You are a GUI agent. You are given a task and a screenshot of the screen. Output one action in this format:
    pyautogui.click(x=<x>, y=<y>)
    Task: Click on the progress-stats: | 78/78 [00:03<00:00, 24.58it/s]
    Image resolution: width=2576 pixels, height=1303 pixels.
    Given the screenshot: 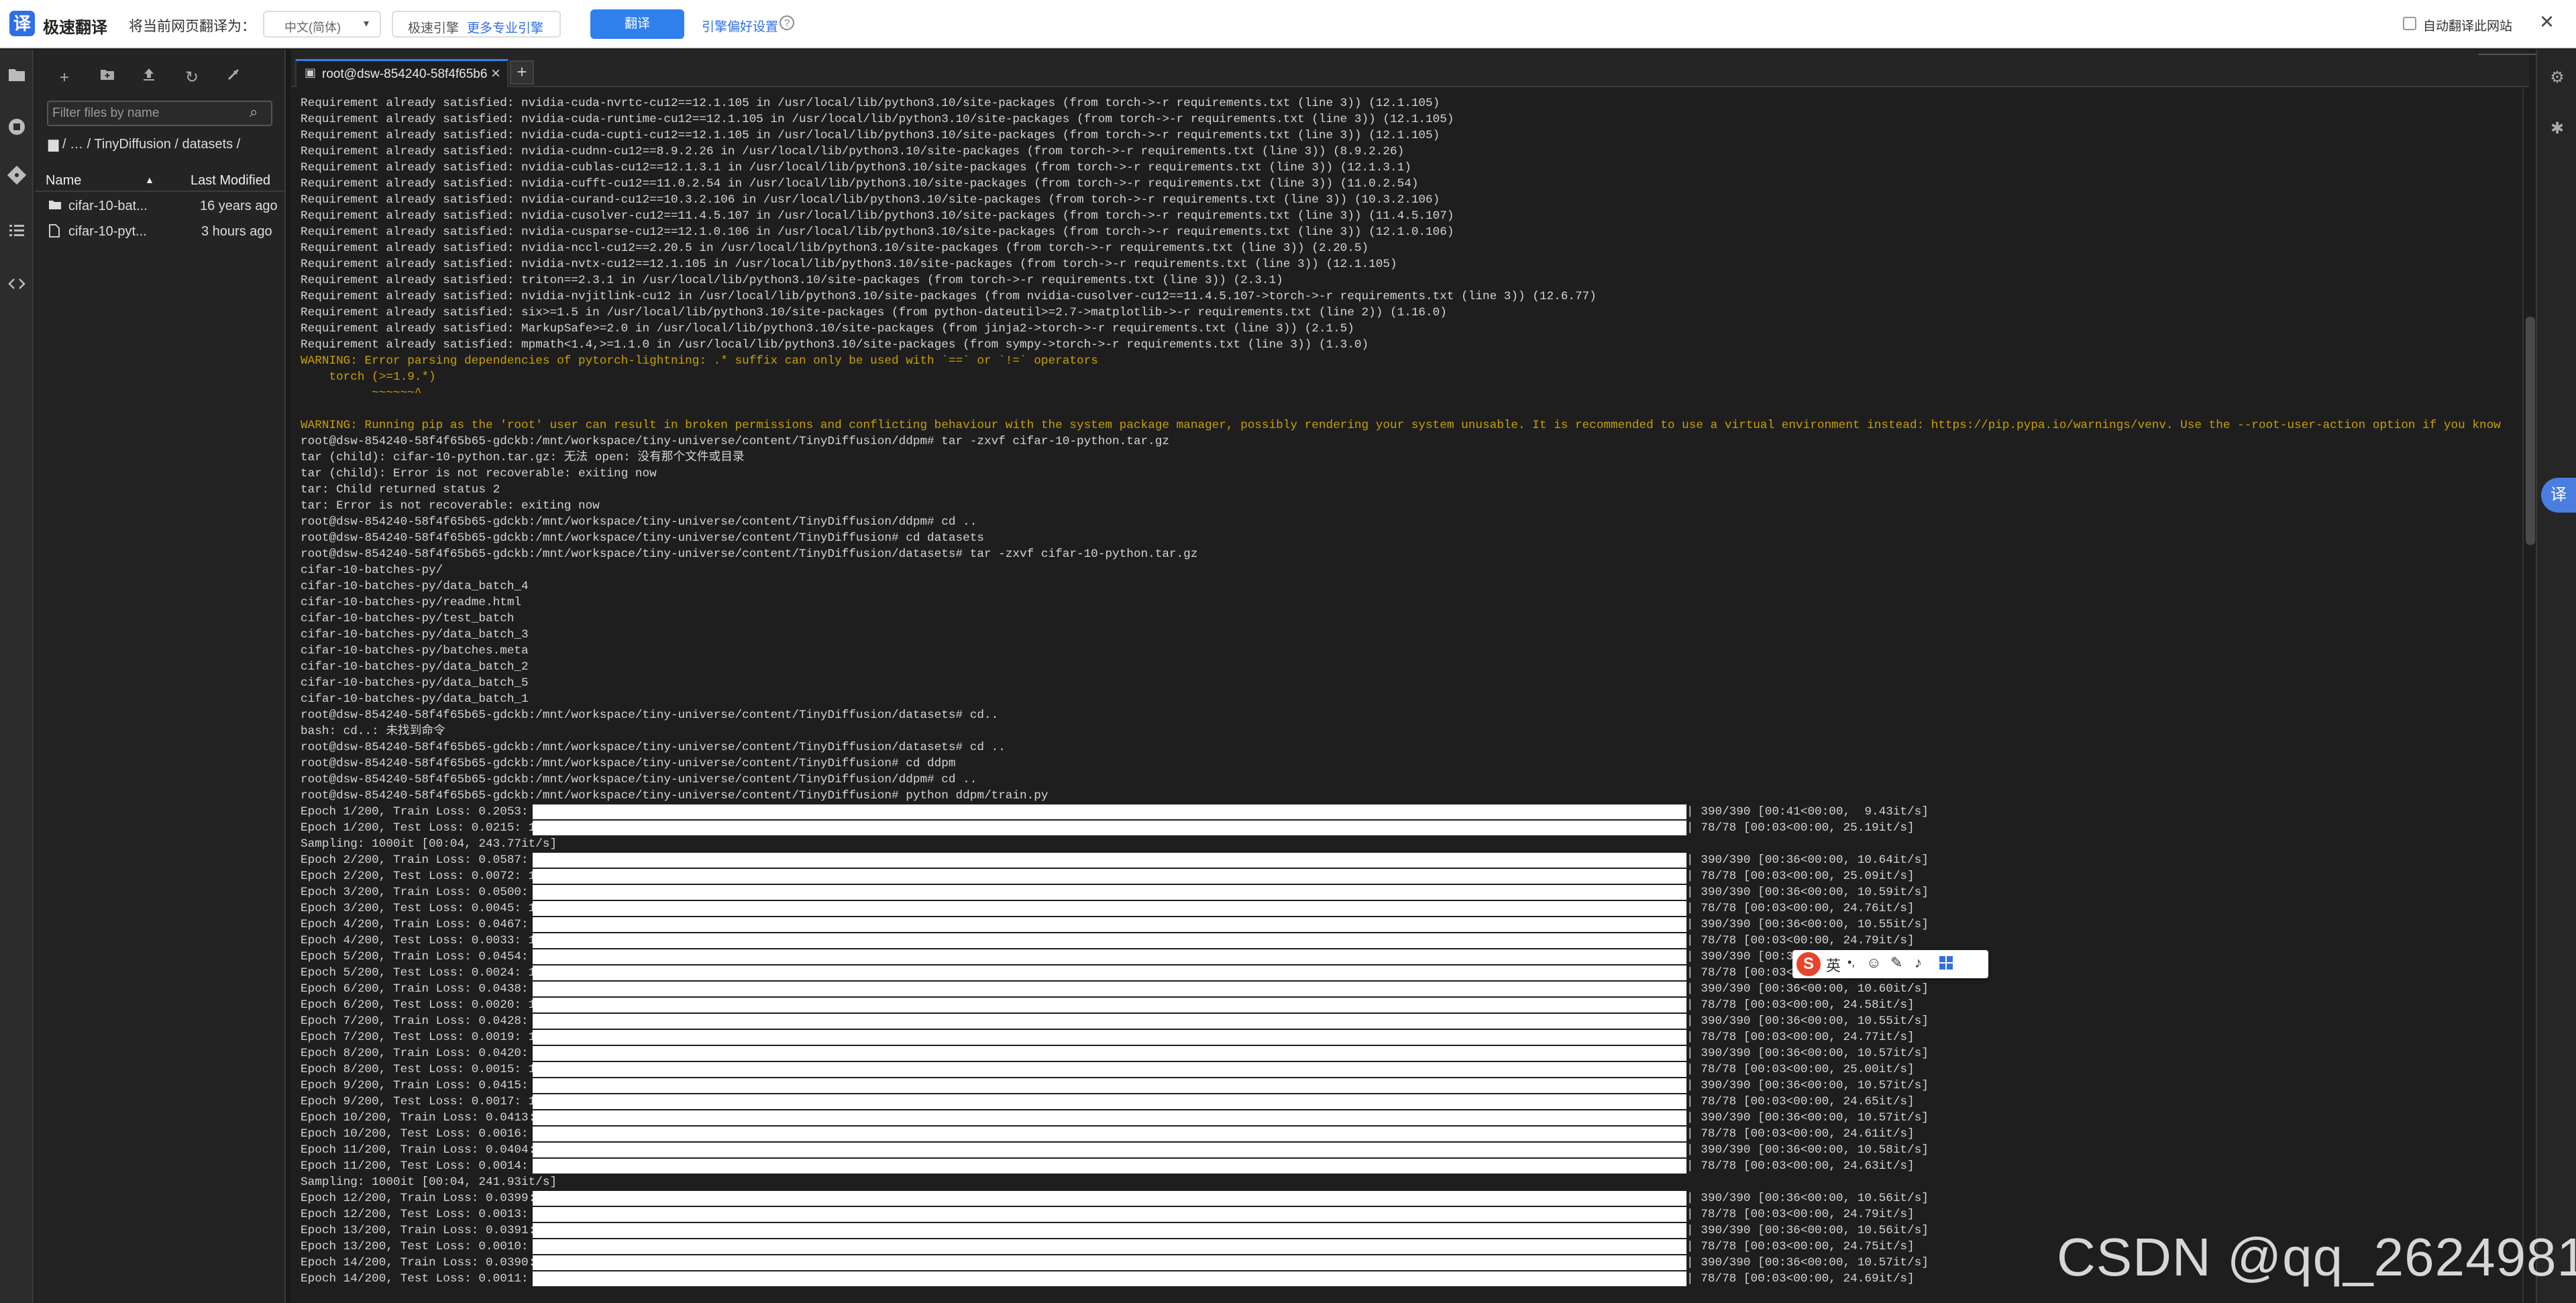 What is the action you would take?
    pyautogui.click(x=1800, y=1005)
    